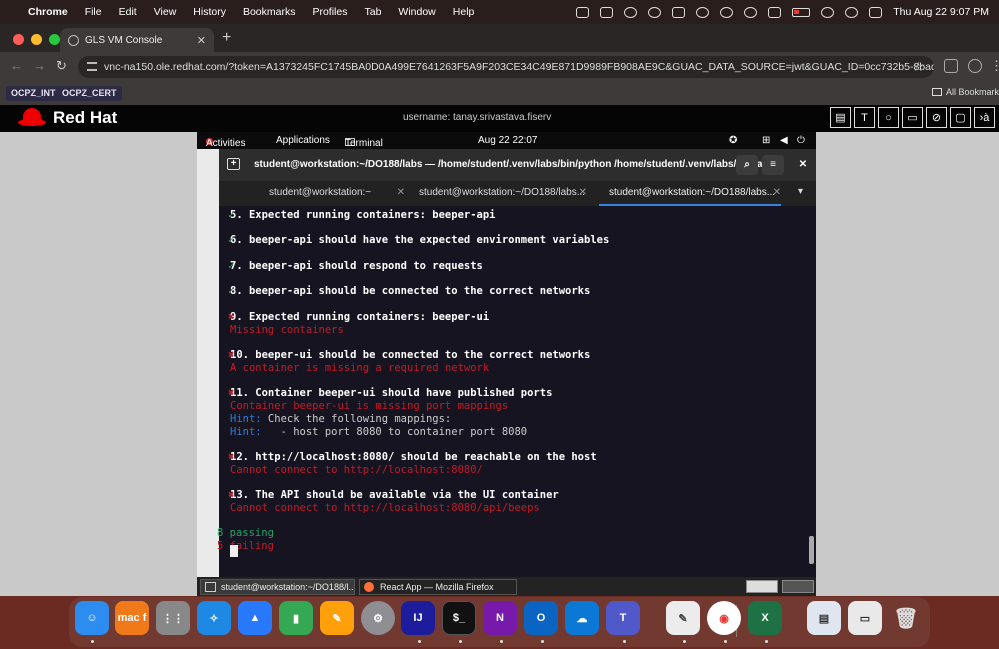  I want to click on bookmark-ocpz-cert: OCPZ_CERT, so click(89, 93).